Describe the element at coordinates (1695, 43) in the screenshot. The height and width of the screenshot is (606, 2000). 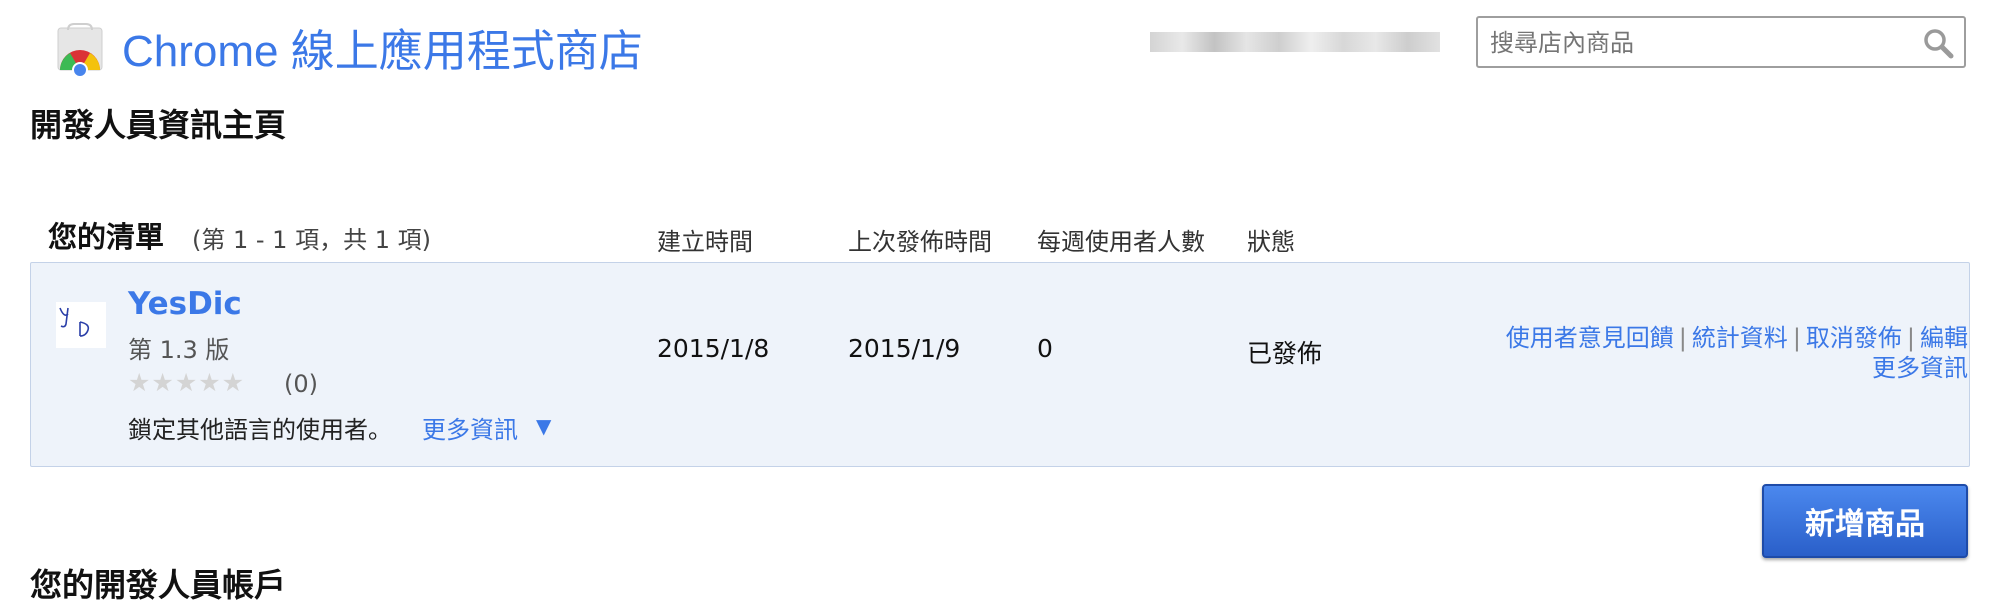
I see `search-input` at that location.